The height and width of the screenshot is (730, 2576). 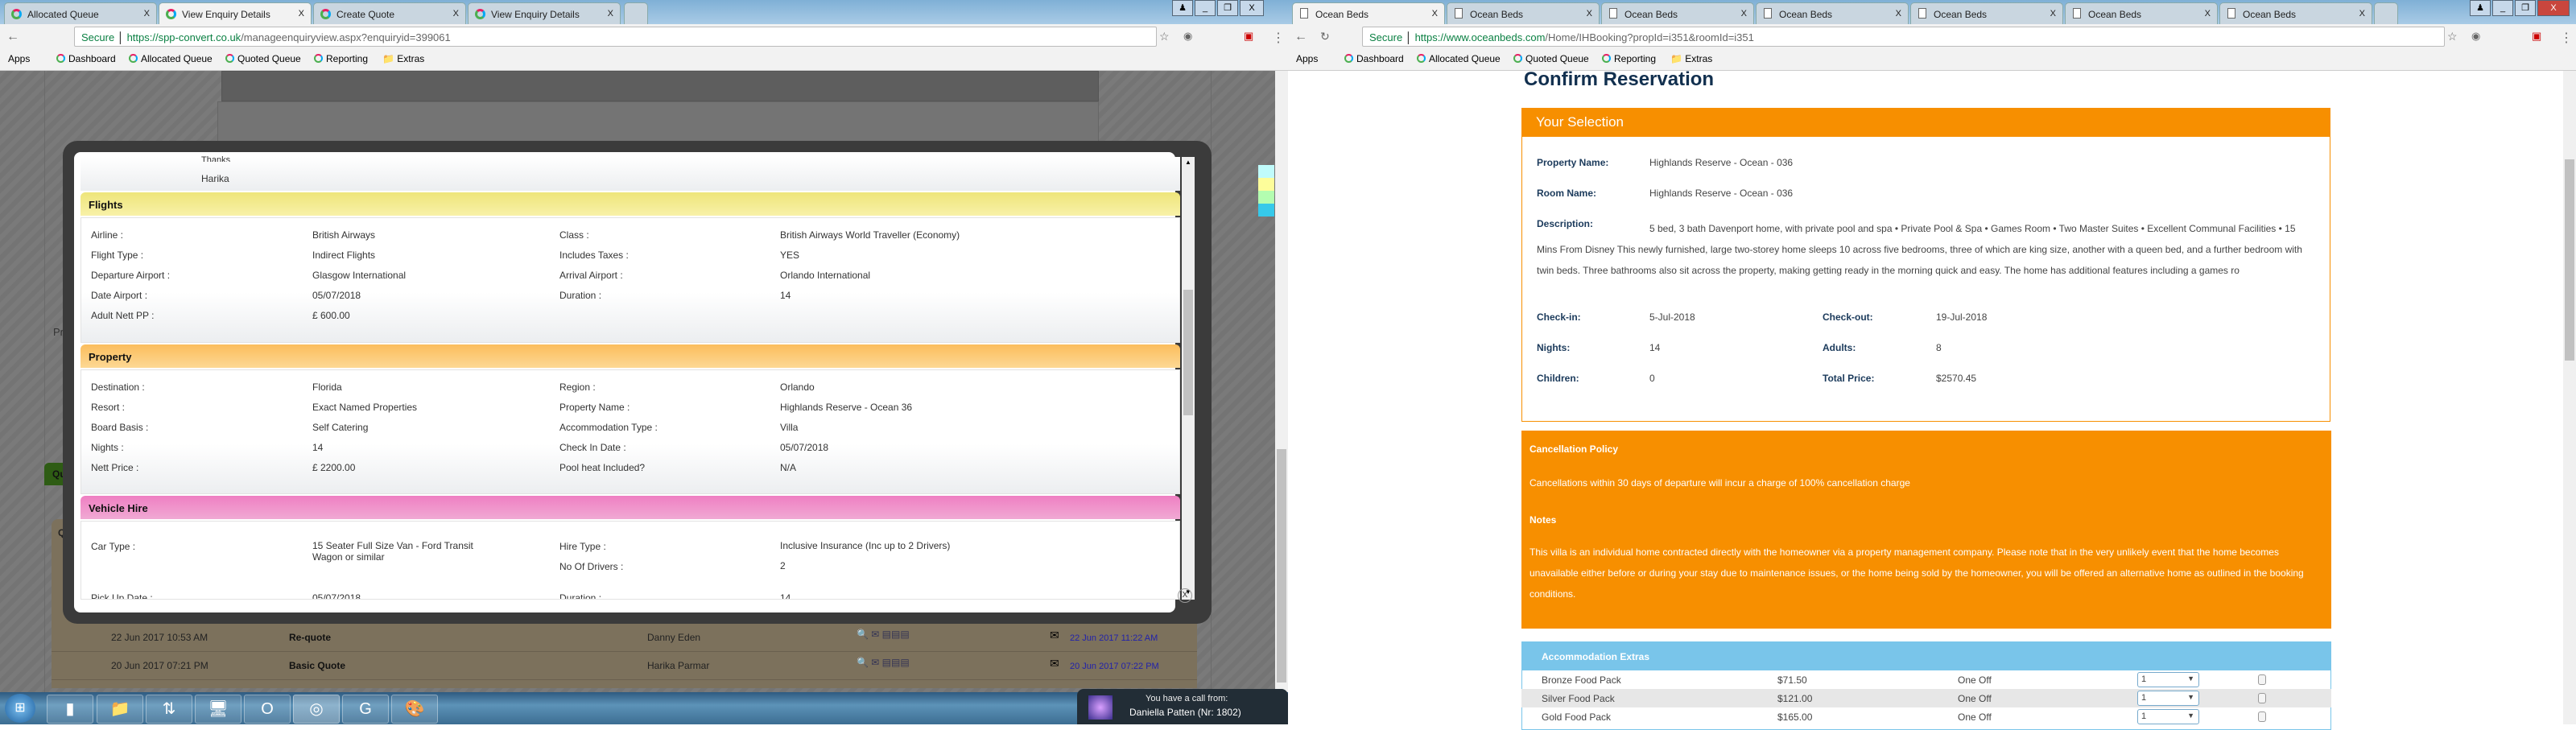 What do you see at coordinates (2190, 678) in the screenshot?
I see `chevron-down-icon: ▼` at bounding box center [2190, 678].